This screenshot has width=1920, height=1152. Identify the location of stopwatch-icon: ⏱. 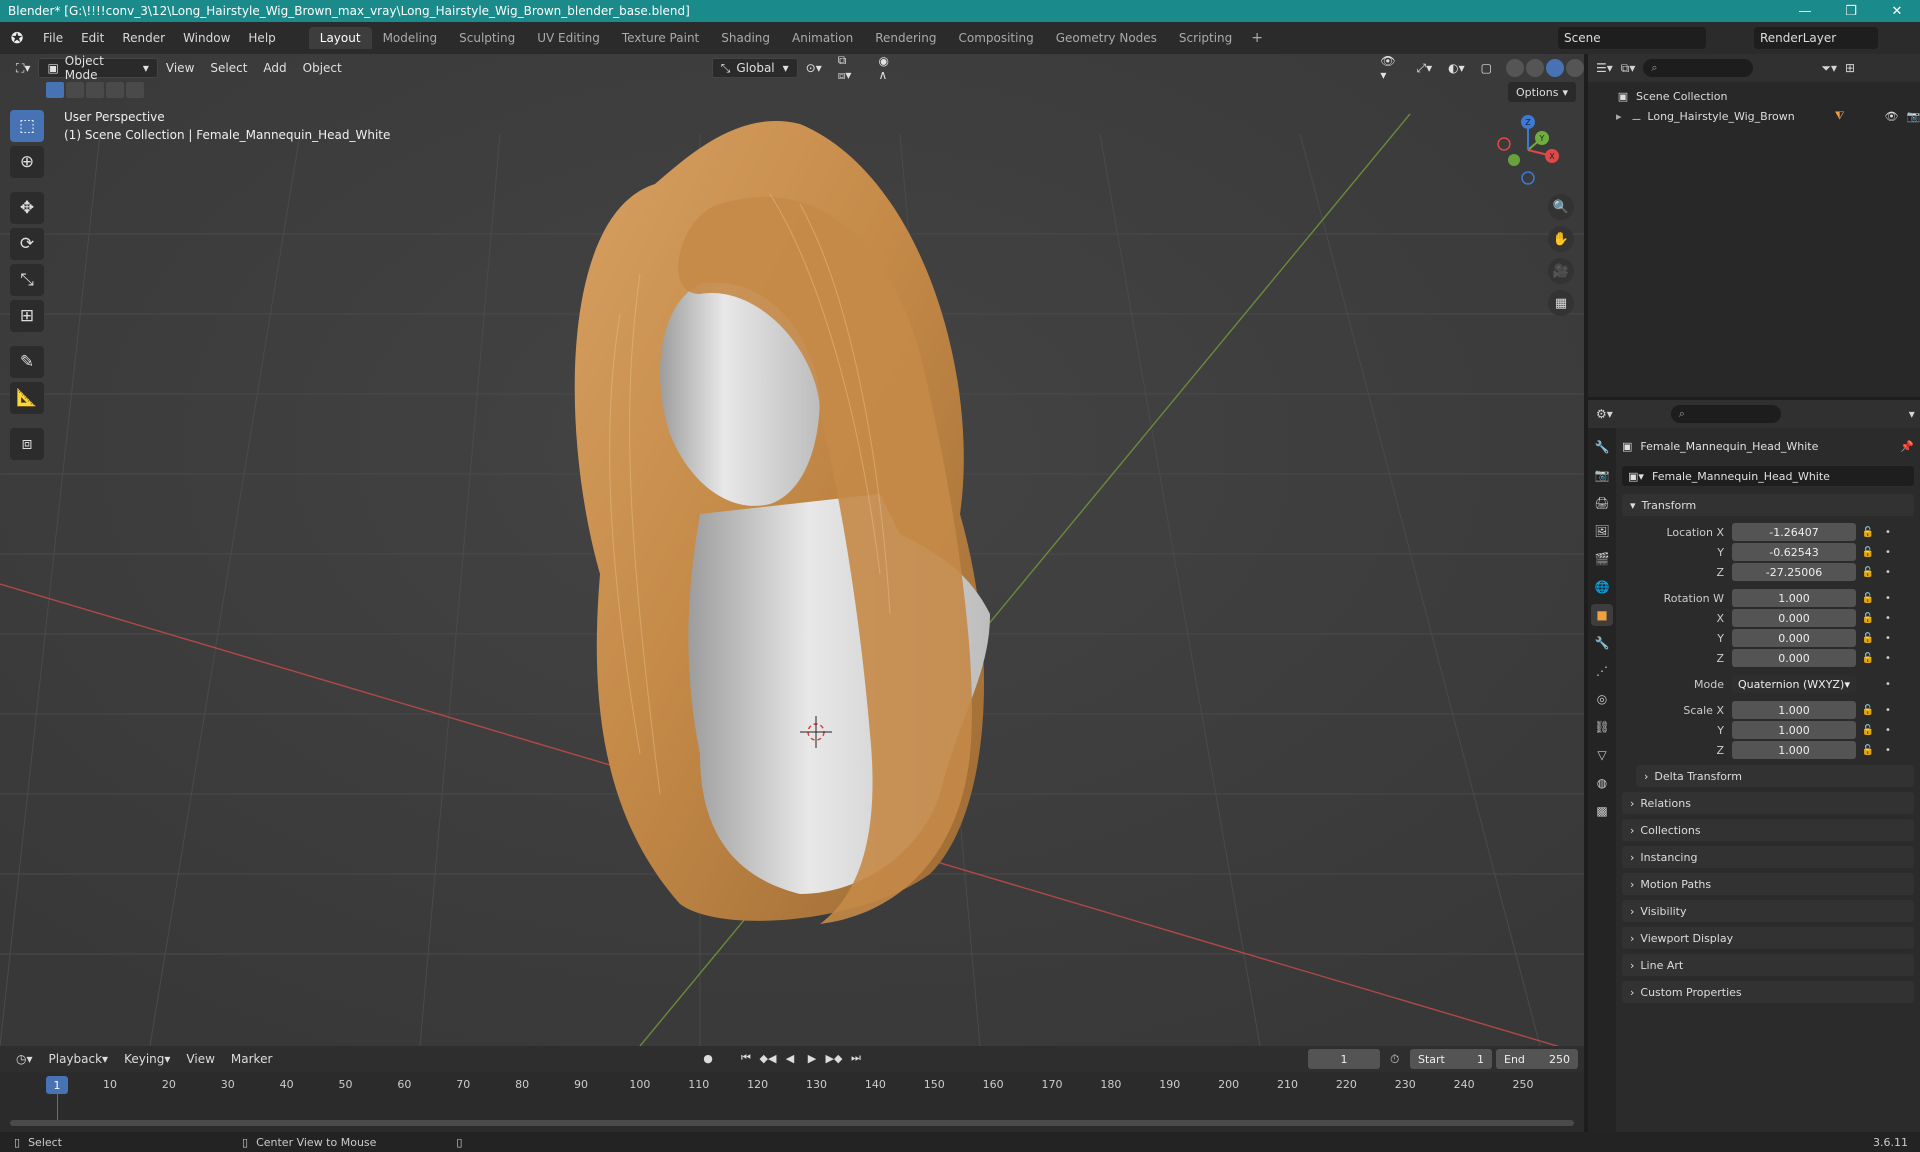
(1394, 1059).